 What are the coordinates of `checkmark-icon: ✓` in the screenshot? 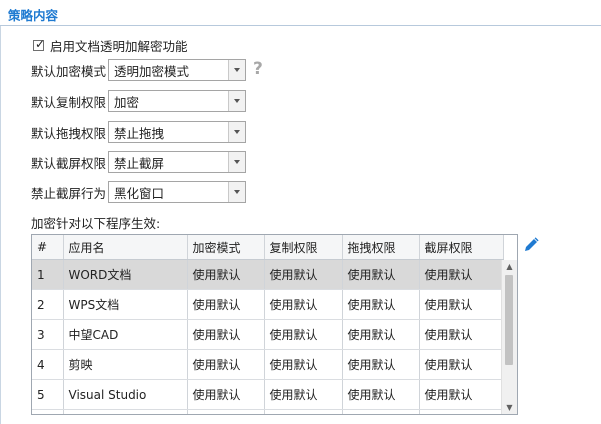 It's located at (40, 44).